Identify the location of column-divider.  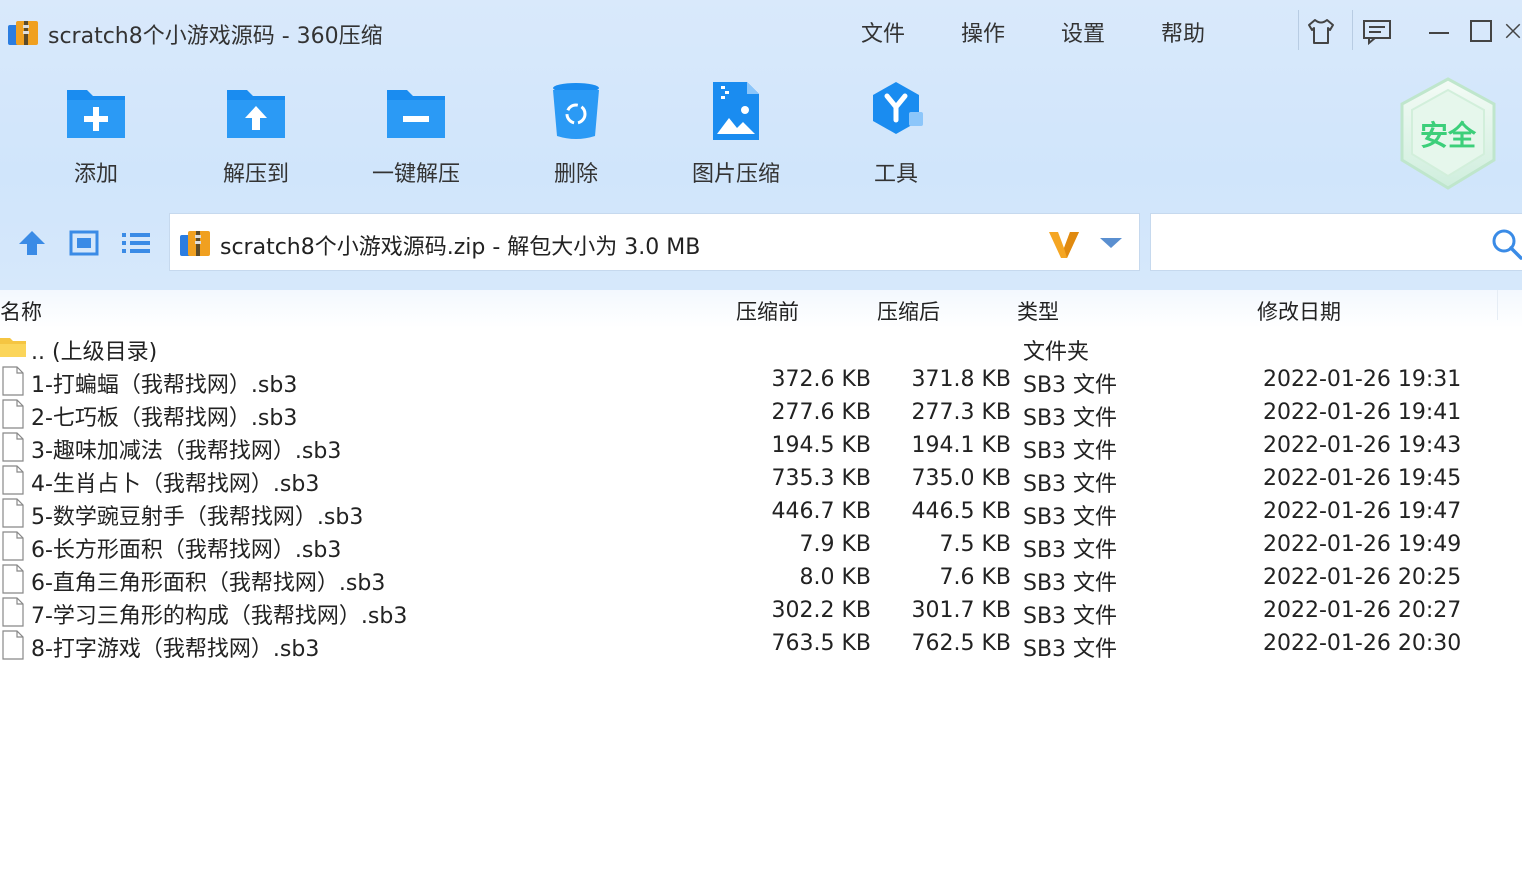
(1497, 305).